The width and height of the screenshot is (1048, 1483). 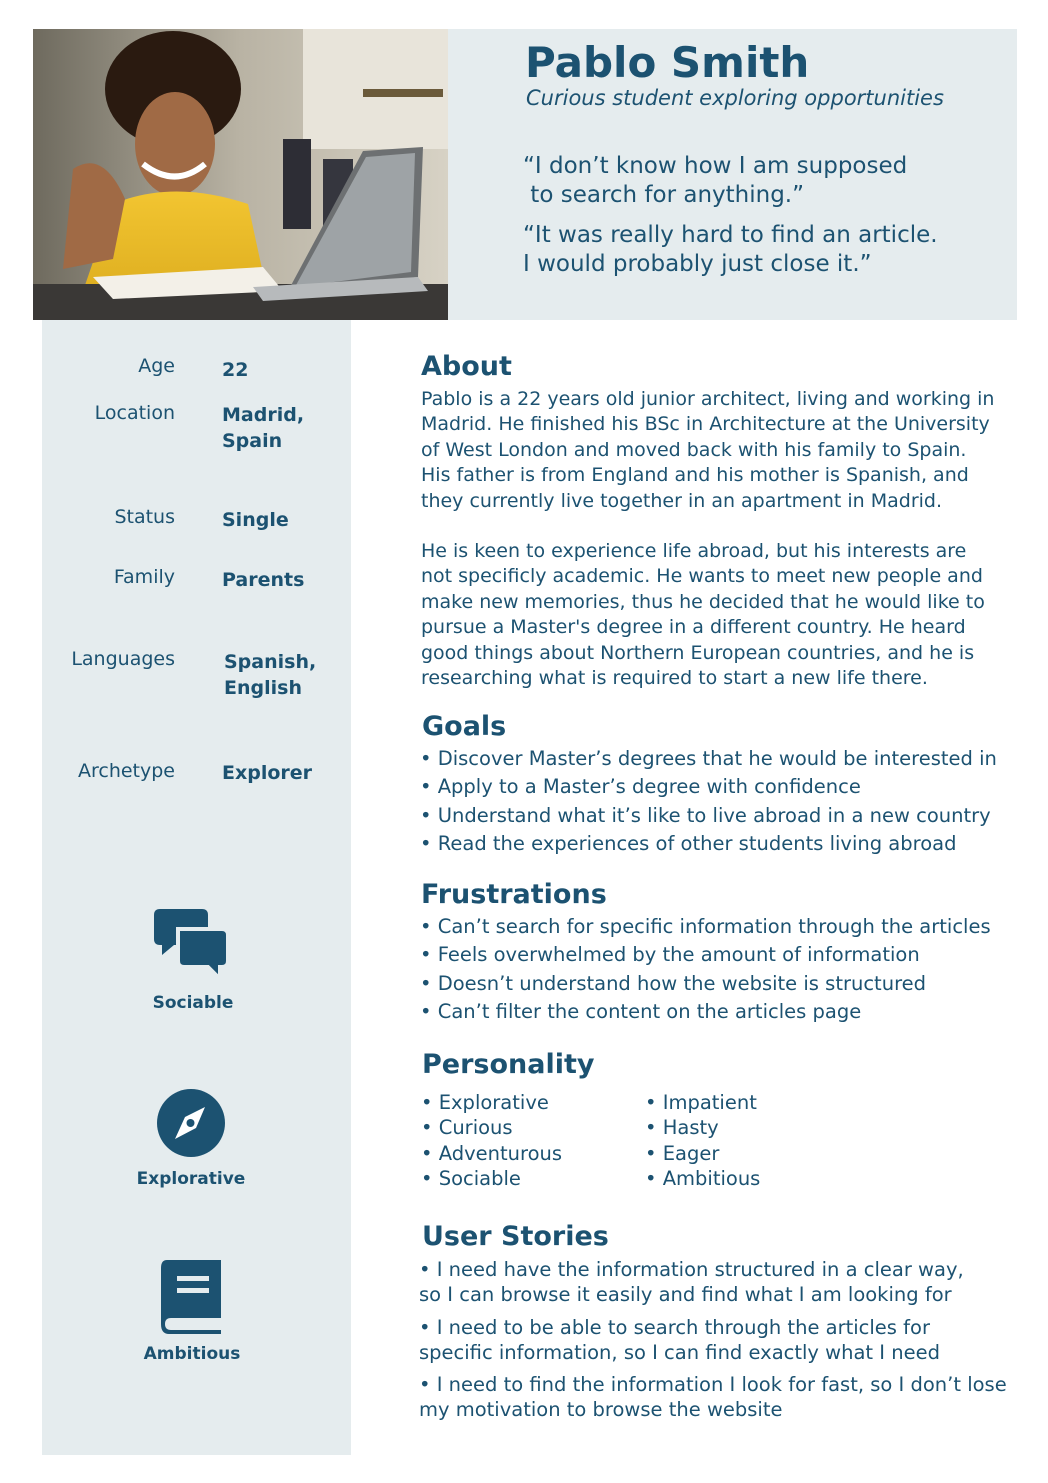 What do you see at coordinates (467, 1128) in the screenshot?
I see `list-item: • Curious` at bounding box center [467, 1128].